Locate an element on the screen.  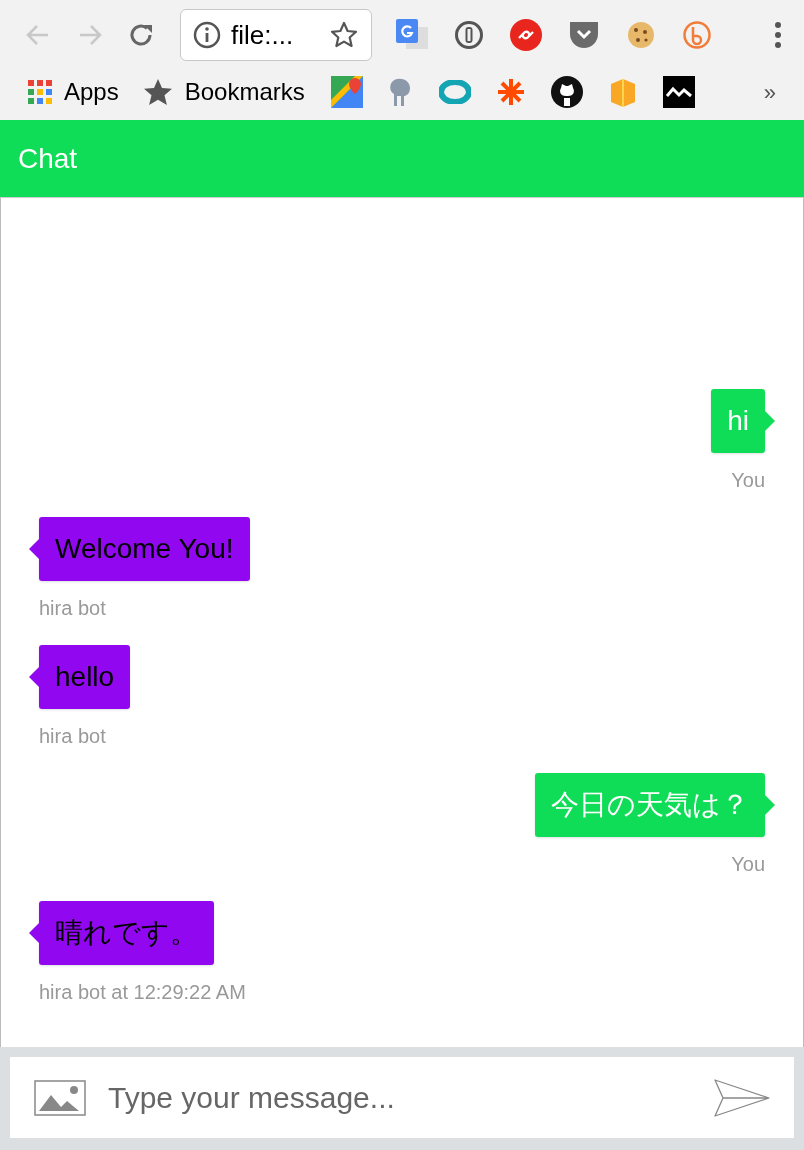
ring-icon is located at coordinates (454, 92).